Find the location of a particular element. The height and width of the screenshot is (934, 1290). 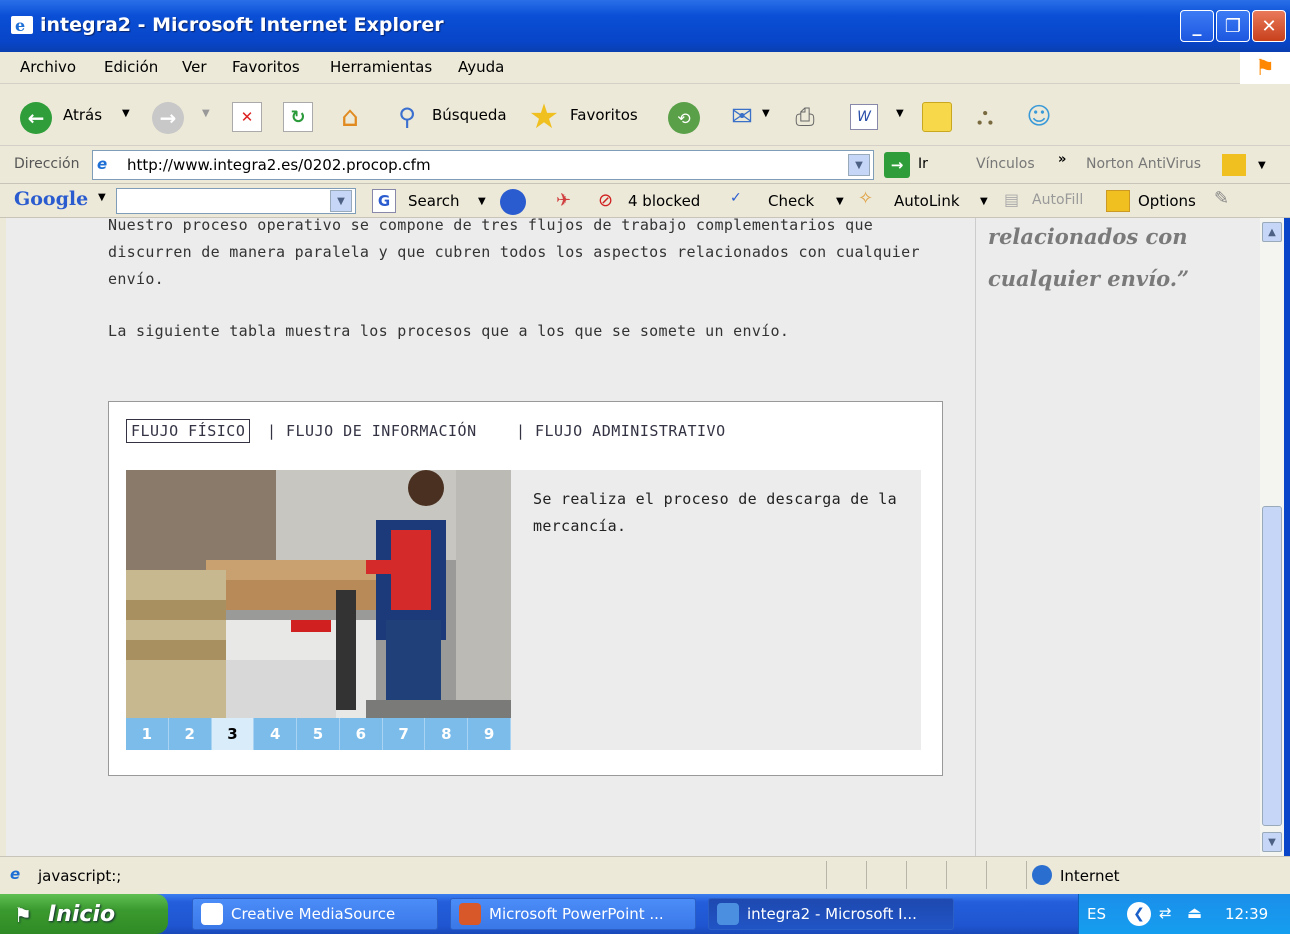

blocked-count: 4 blocked is located at coordinates (664, 201).